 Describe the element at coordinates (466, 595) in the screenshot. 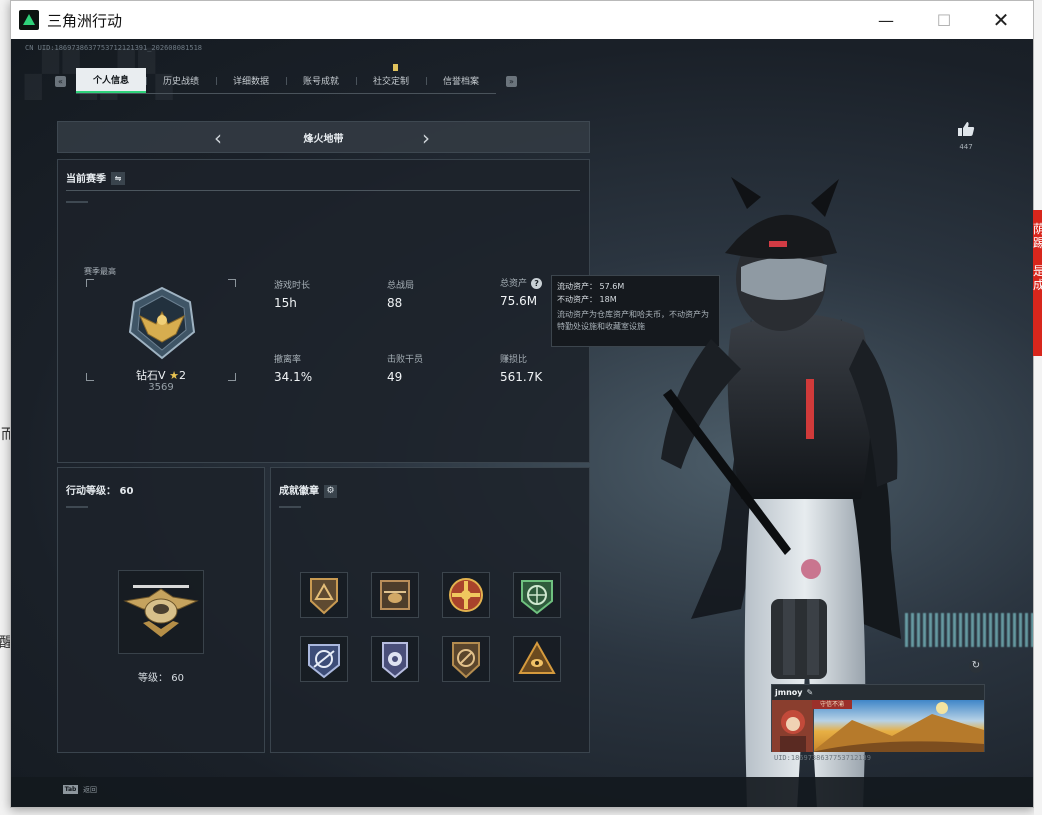

I see `cross-star-medal` at that location.